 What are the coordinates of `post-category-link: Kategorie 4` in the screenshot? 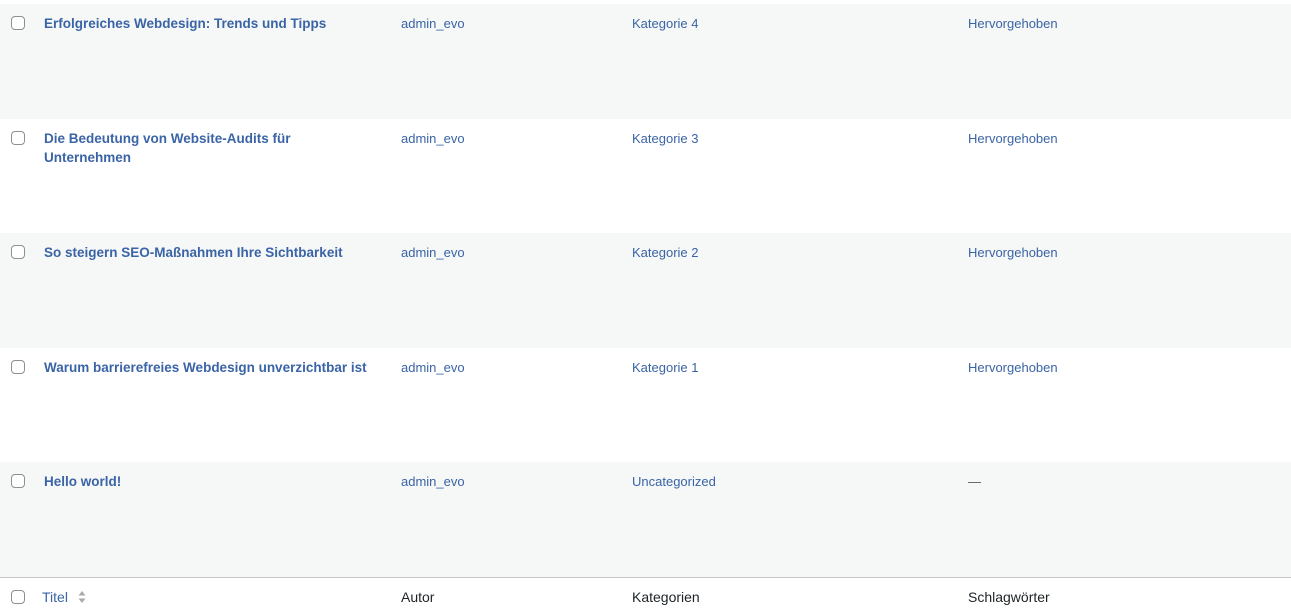 It's located at (665, 24).